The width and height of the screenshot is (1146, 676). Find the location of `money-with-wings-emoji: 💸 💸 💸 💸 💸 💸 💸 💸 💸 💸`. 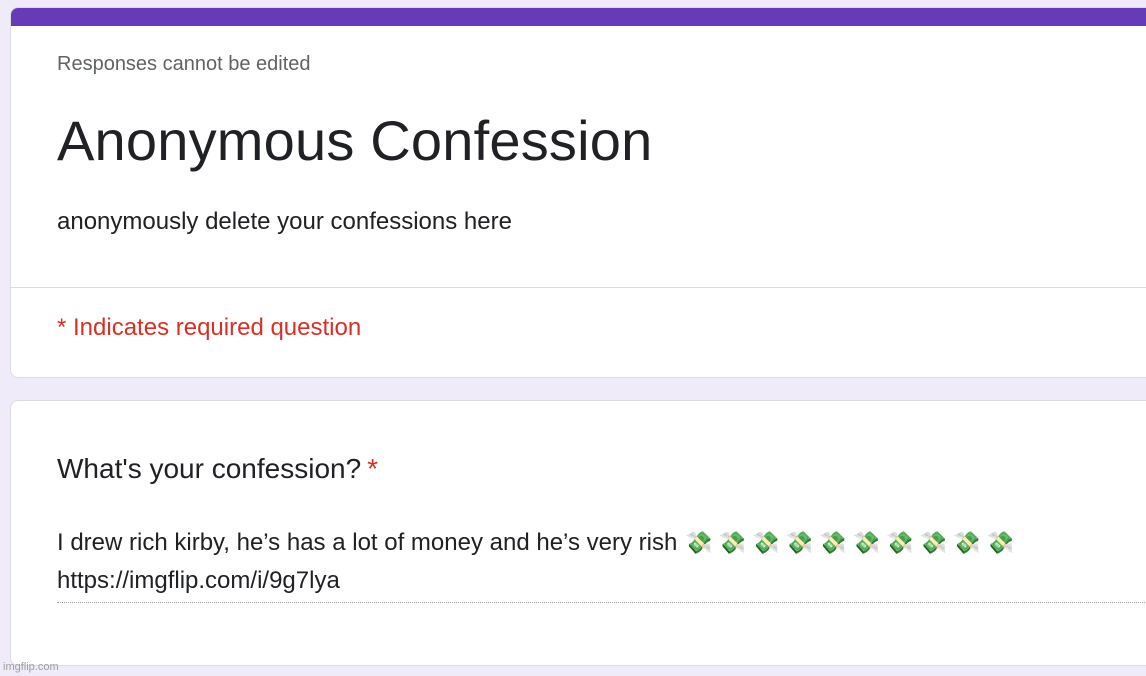

money-with-wings-emoji: 💸 💸 💸 💸 💸 💸 💸 💸 💸 💸 is located at coordinates (850, 542).